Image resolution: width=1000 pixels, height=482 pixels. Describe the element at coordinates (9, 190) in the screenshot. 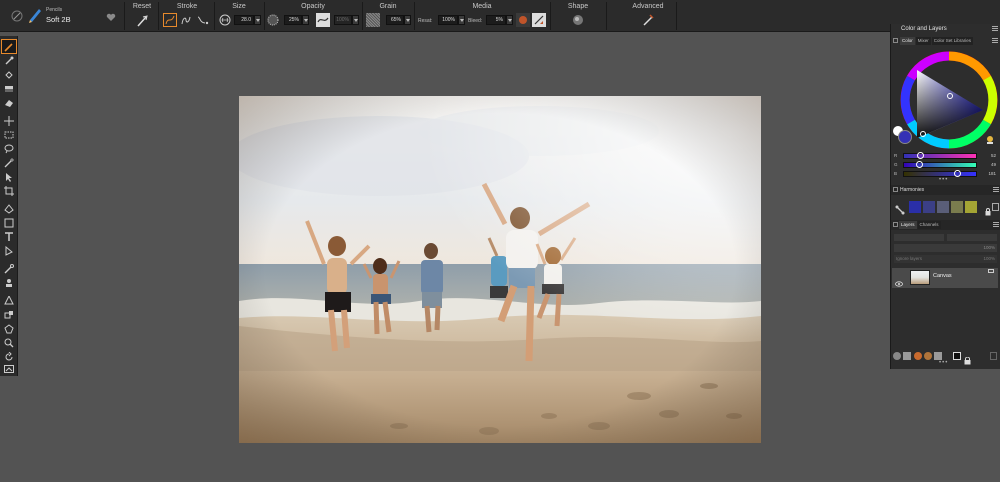

I see `crop-tool-icon` at that location.